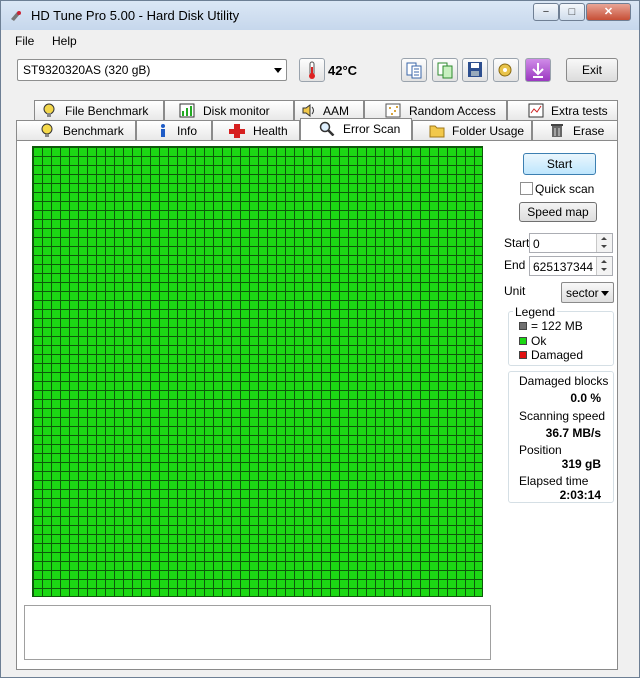 The image size is (640, 678). I want to click on quick-scan-label: Quick scan, so click(565, 189).